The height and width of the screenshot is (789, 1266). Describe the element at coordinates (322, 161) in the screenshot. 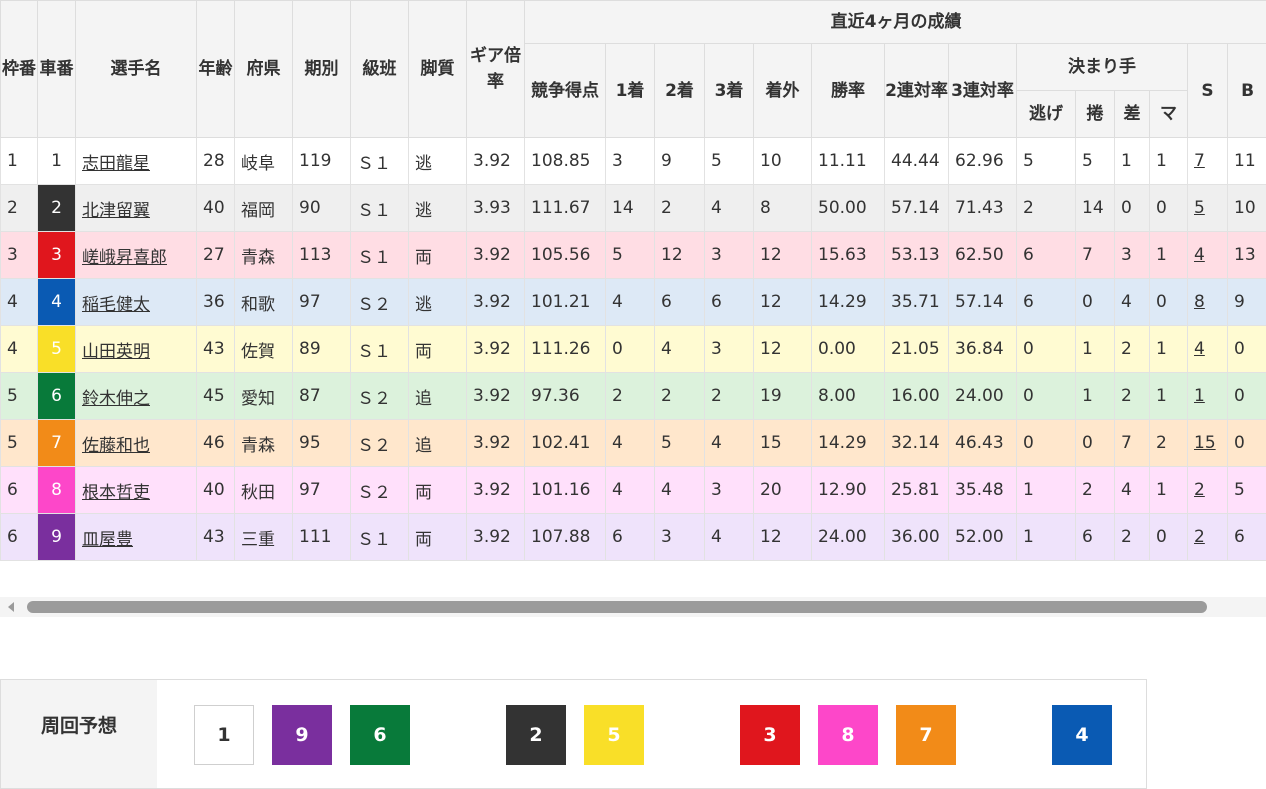

I see `cell-term: 119` at that location.